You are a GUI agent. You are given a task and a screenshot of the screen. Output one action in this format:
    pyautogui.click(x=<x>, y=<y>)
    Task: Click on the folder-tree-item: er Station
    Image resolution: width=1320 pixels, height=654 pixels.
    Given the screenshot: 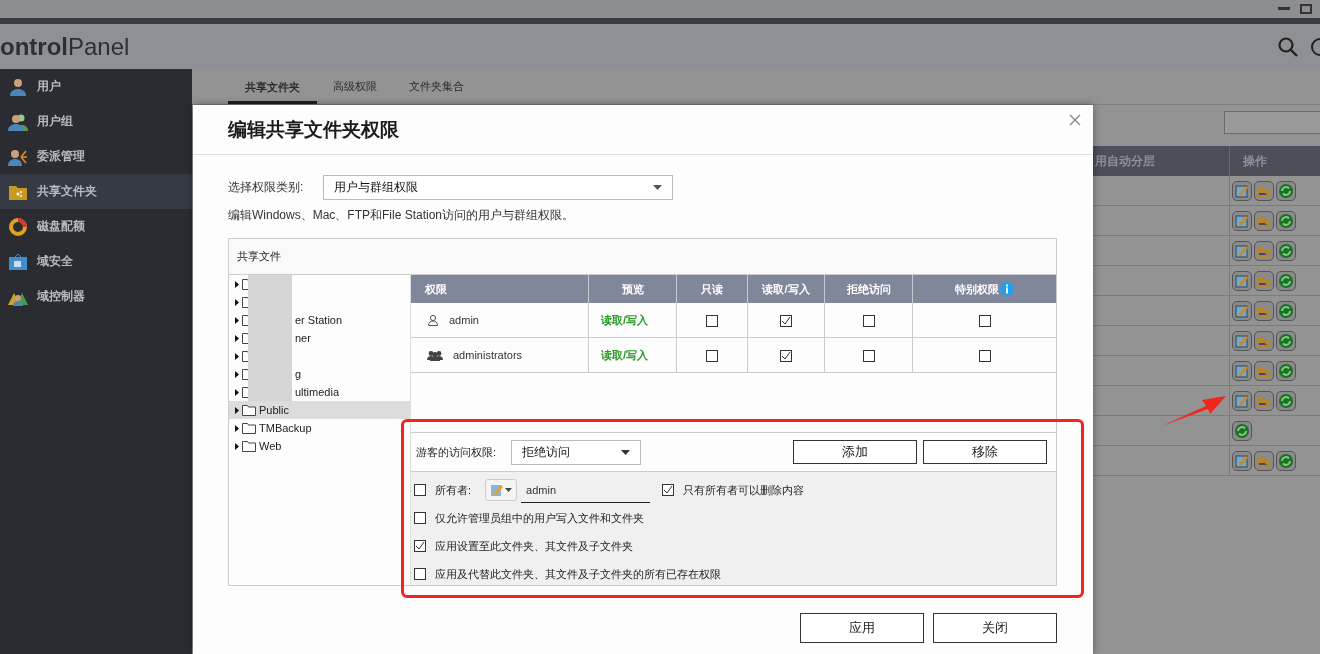 What is the action you would take?
    pyautogui.click(x=319, y=320)
    